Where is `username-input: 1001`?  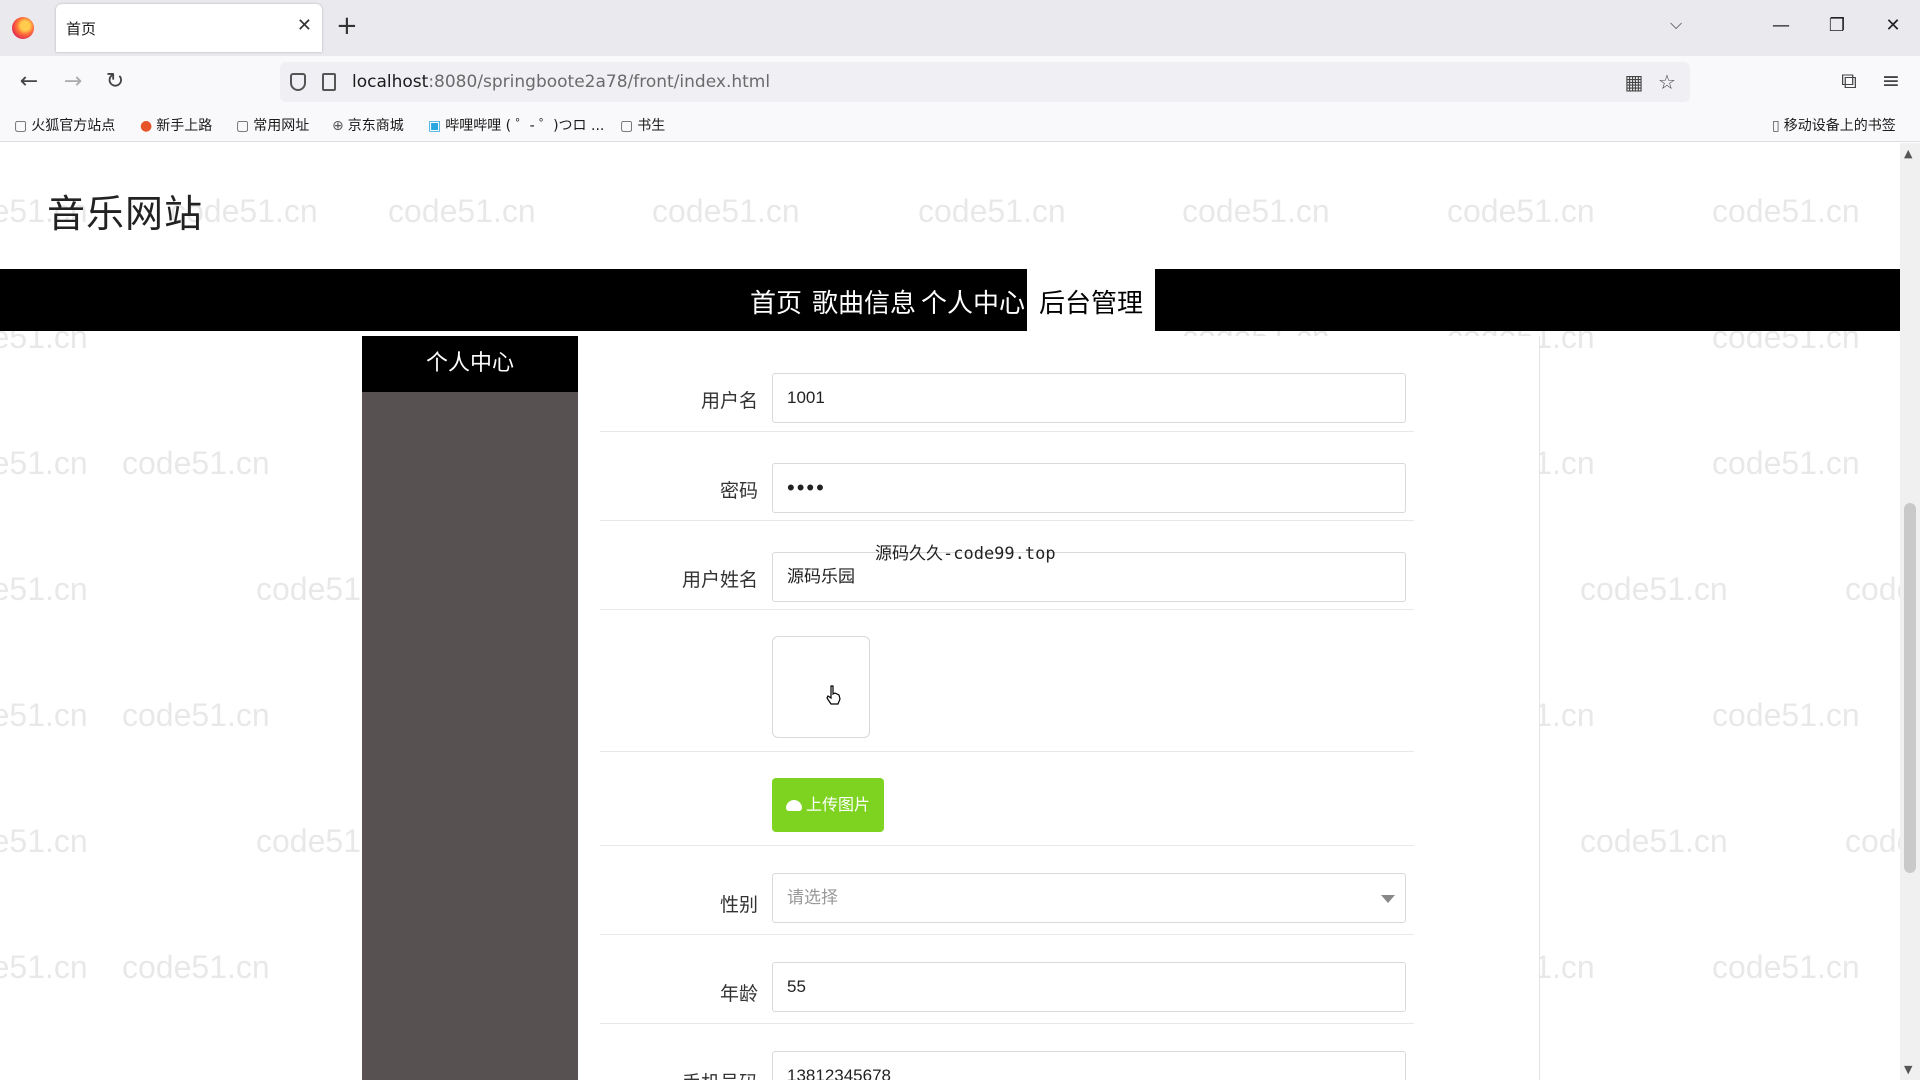
username-input: 1001 is located at coordinates (1089, 398).